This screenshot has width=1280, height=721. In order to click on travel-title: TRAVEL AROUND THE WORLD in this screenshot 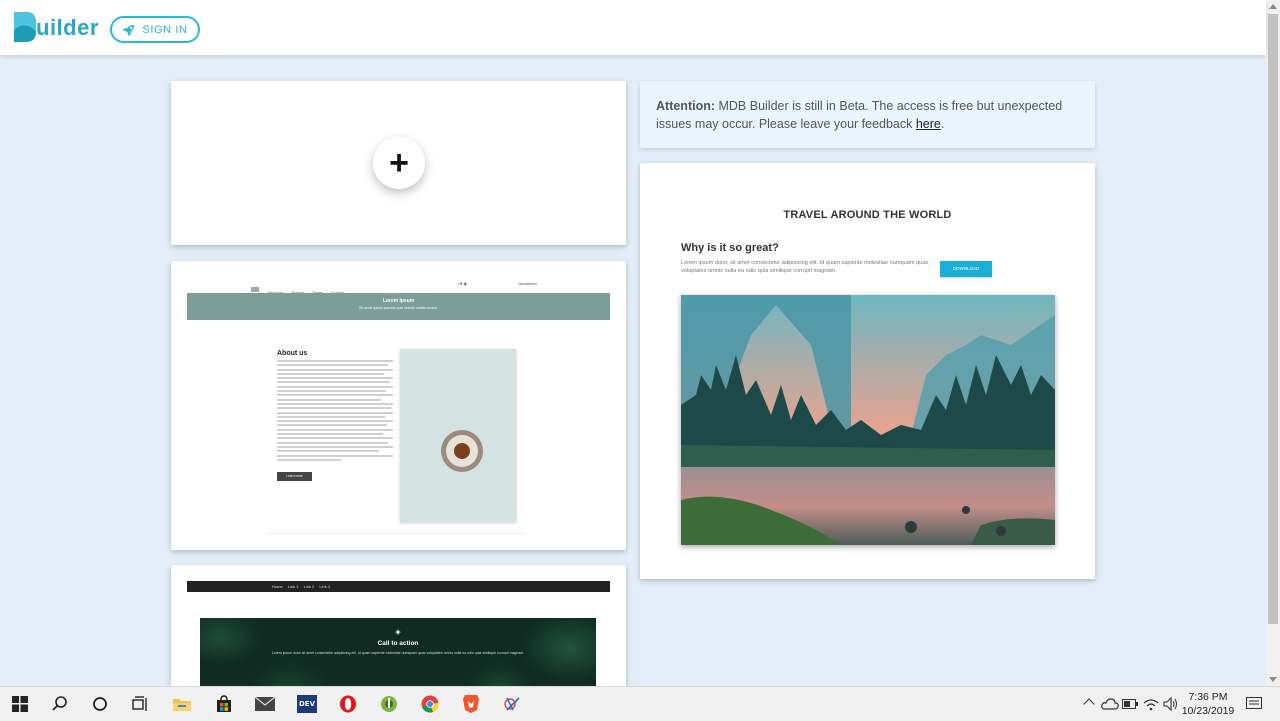, I will do `click(867, 215)`.